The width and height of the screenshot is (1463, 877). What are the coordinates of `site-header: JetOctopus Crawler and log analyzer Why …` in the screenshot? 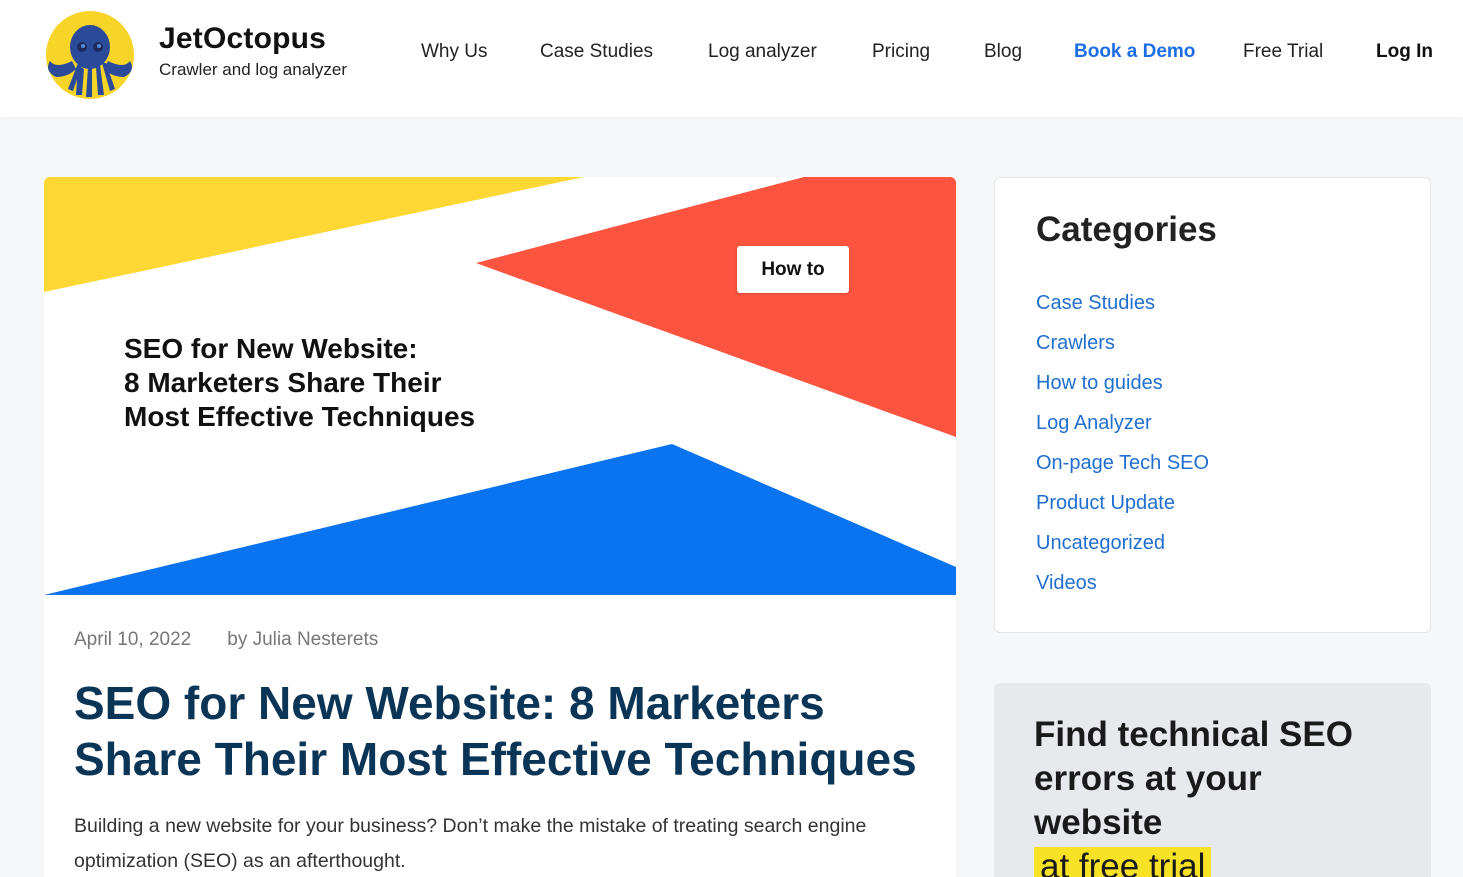 It's located at (731, 58).